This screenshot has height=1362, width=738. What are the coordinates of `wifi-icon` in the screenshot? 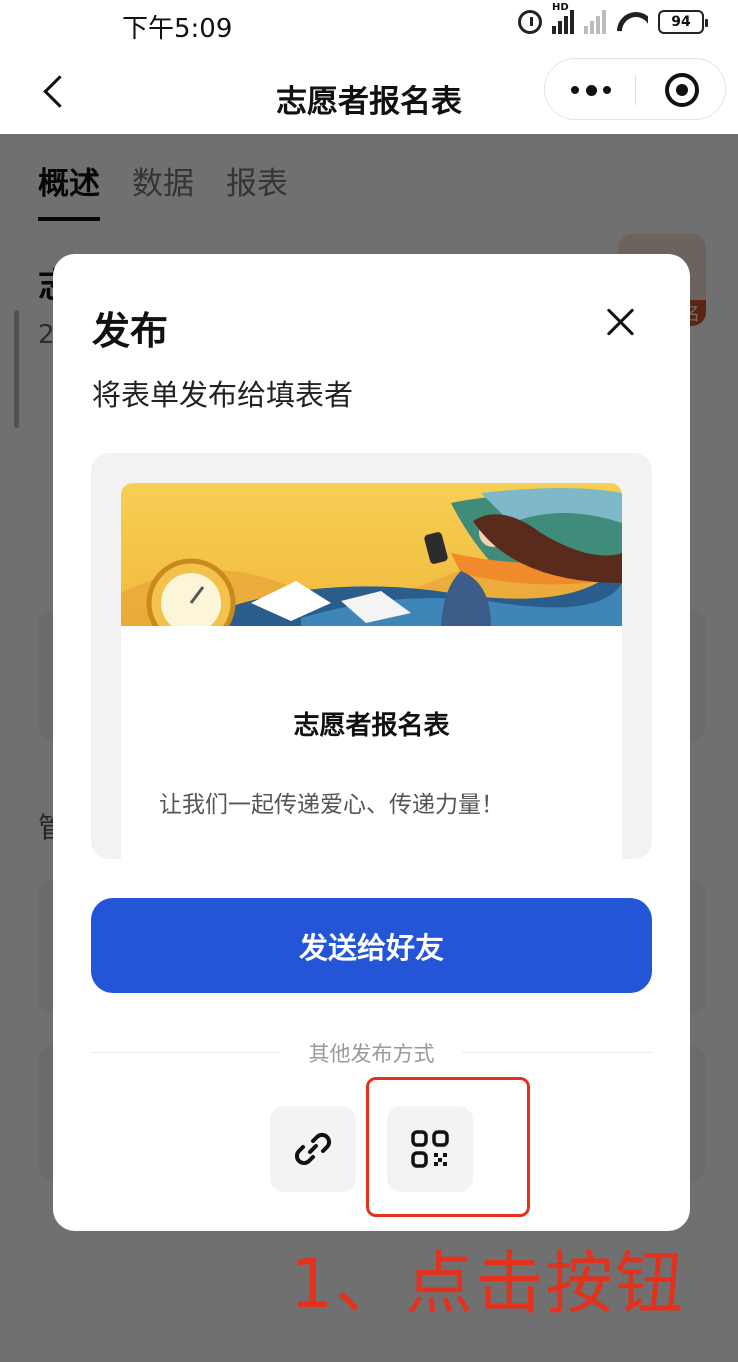 It's located at (632, 22).